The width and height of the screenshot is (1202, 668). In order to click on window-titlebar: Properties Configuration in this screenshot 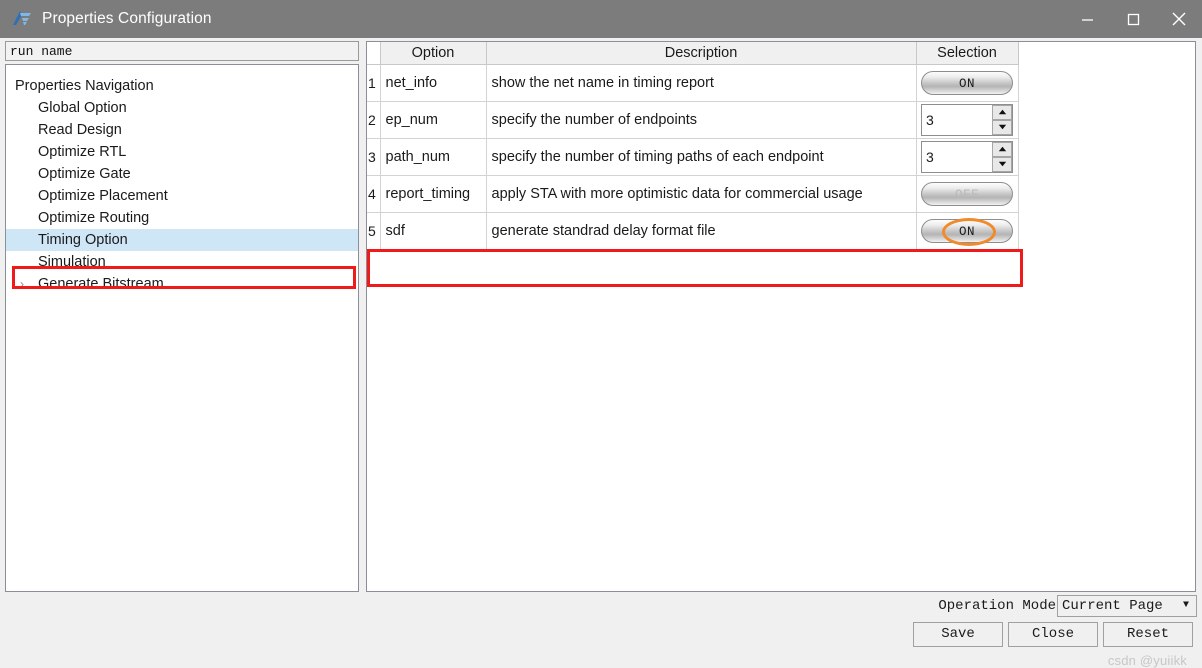, I will do `click(601, 19)`.